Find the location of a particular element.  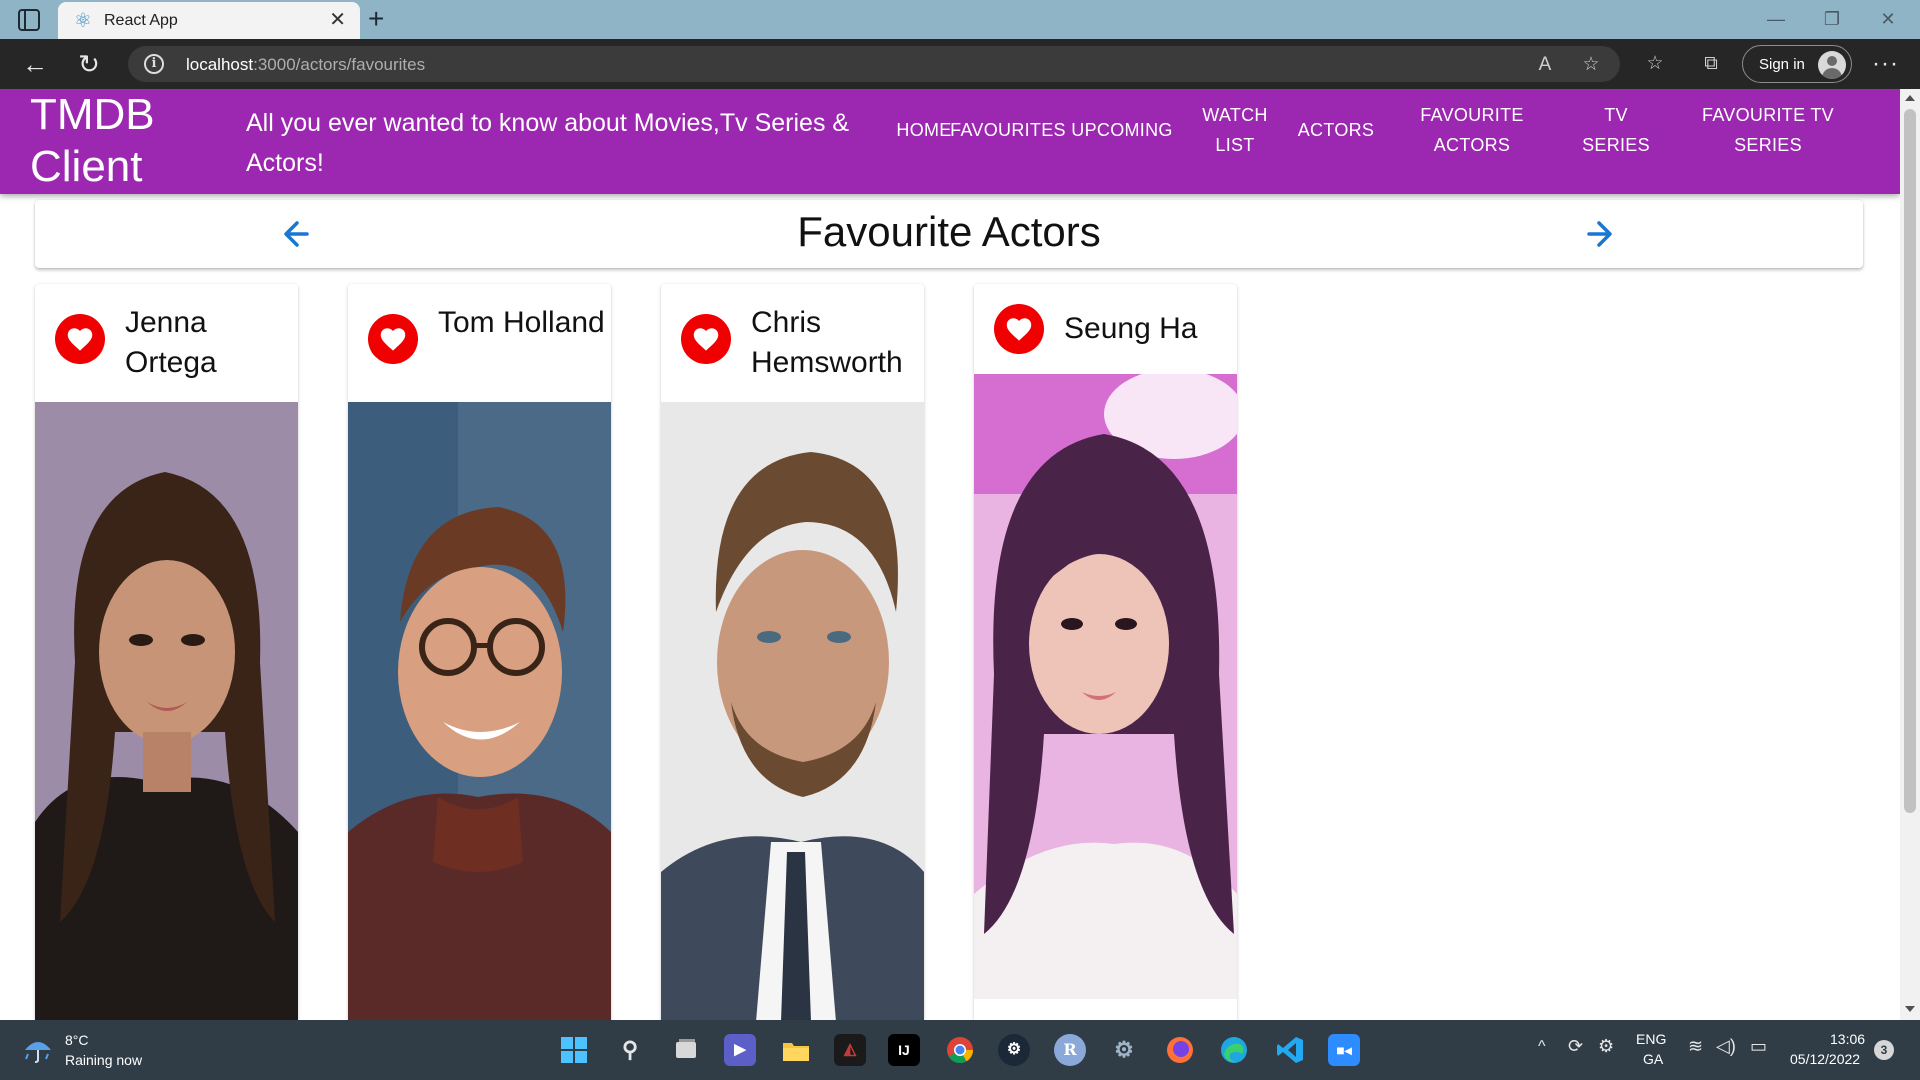

nav-favourite-actors: FAVOURITE ACTORS is located at coordinates (1472, 130).